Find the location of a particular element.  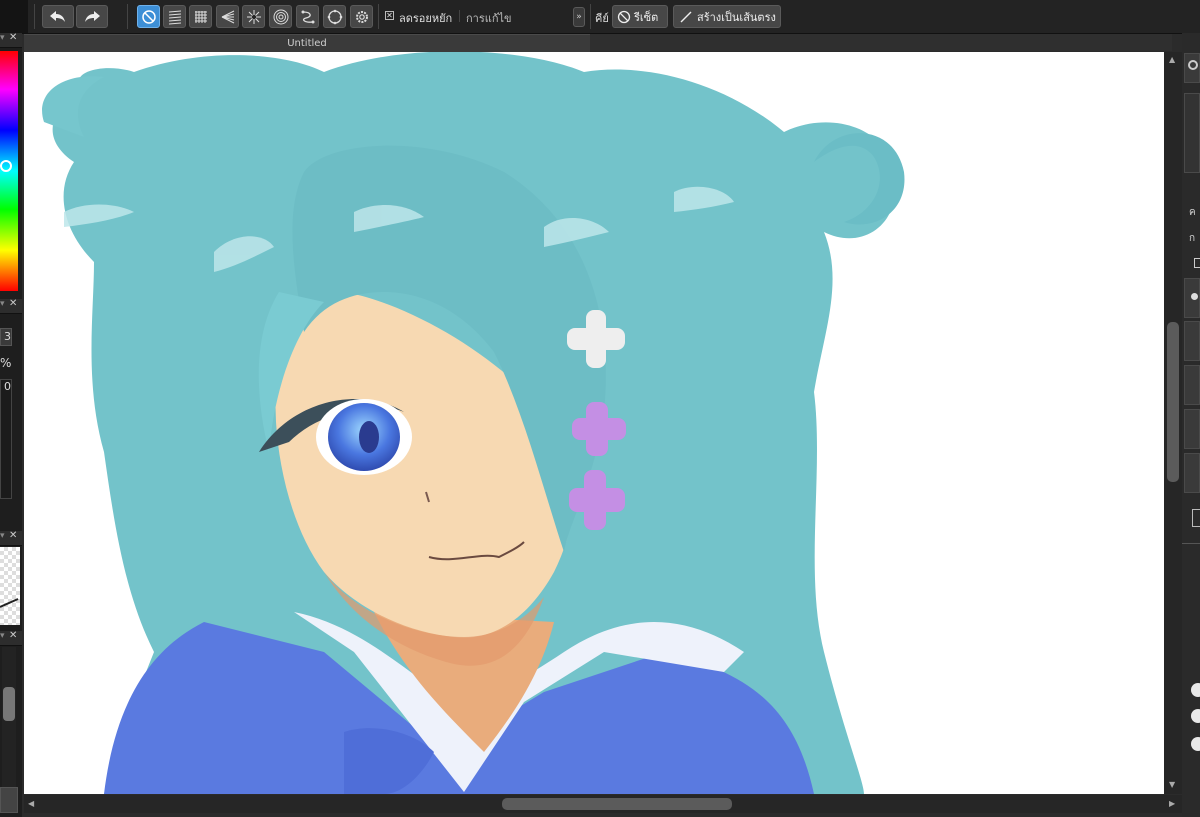

straight-line-button: สร้างเป็นเส้นตรง is located at coordinates (727, 16).